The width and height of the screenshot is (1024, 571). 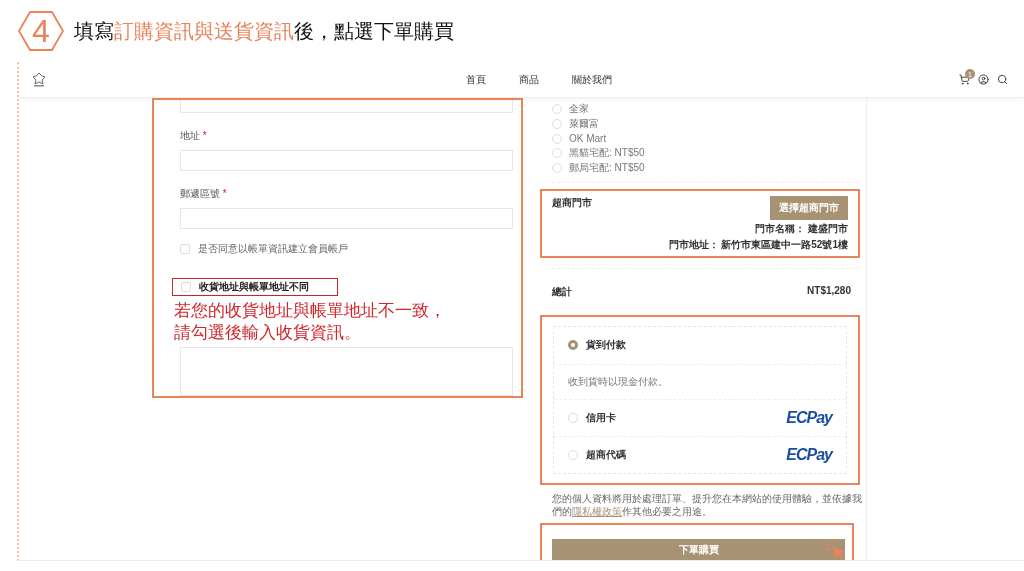 What do you see at coordinates (964, 79) in the screenshot?
I see `cart-icon` at bounding box center [964, 79].